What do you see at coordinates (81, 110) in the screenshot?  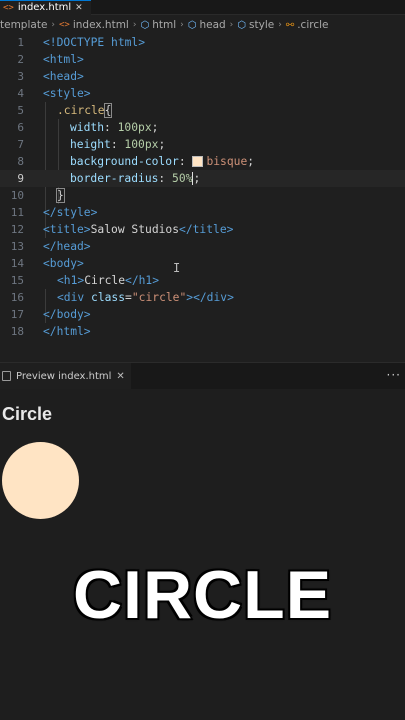 I see `code-token: .circle` at bounding box center [81, 110].